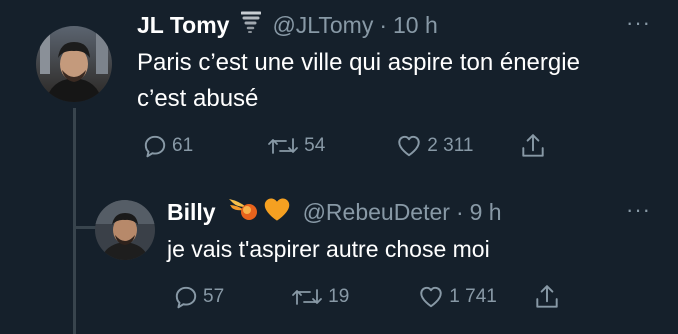 This screenshot has height=334, width=678. I want to click on fireball-icon, so click(243, 212).